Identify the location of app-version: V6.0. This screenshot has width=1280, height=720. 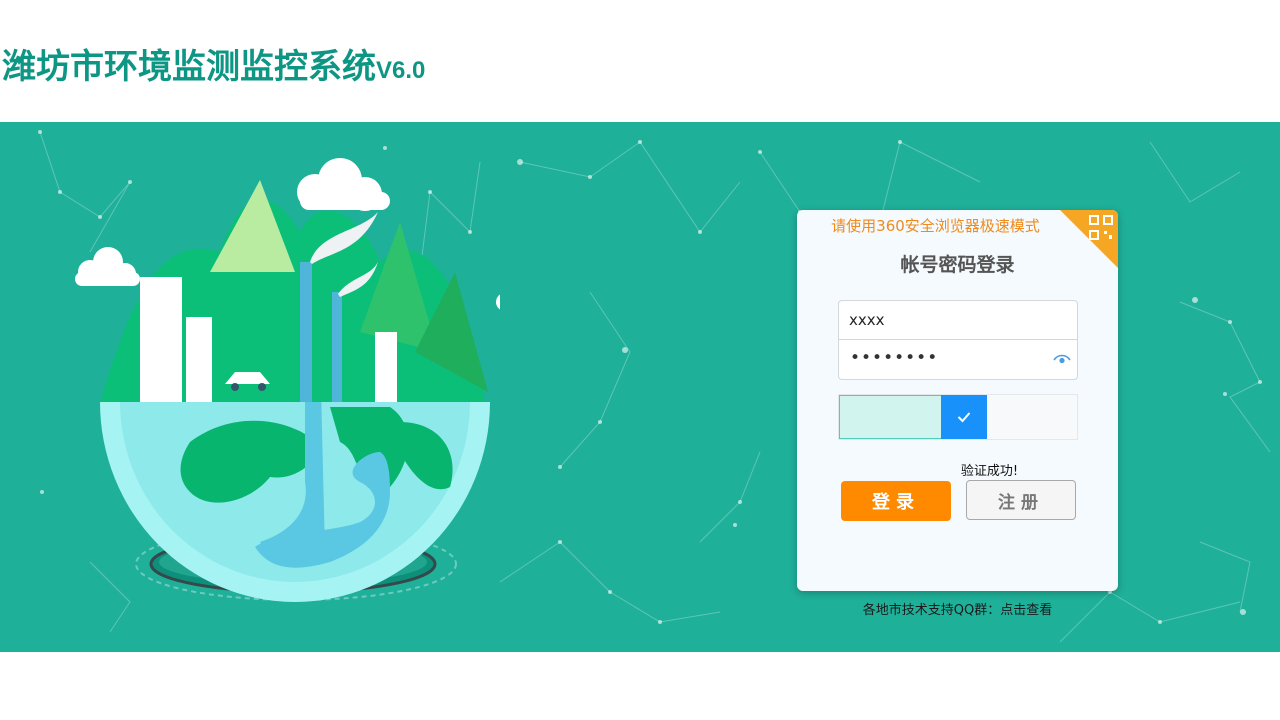
(401, 70).